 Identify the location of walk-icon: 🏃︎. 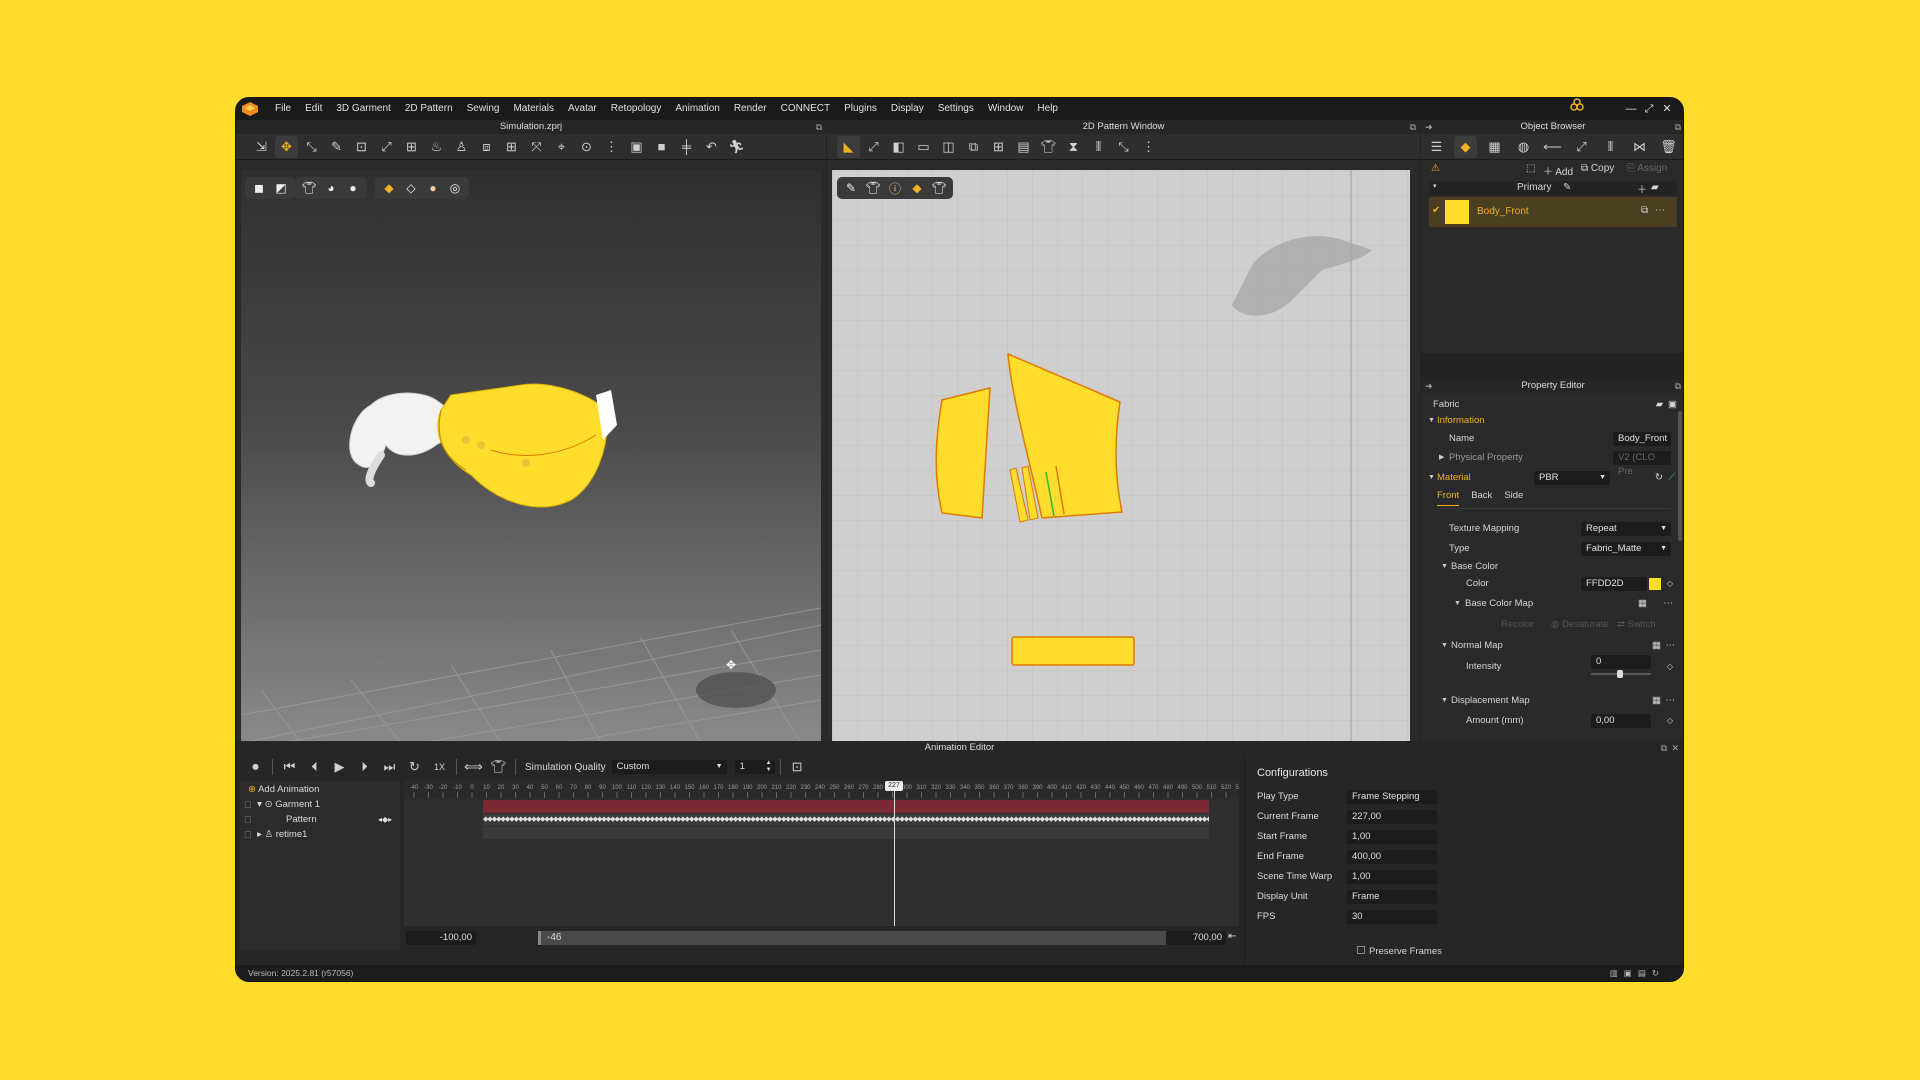
(736, 147).